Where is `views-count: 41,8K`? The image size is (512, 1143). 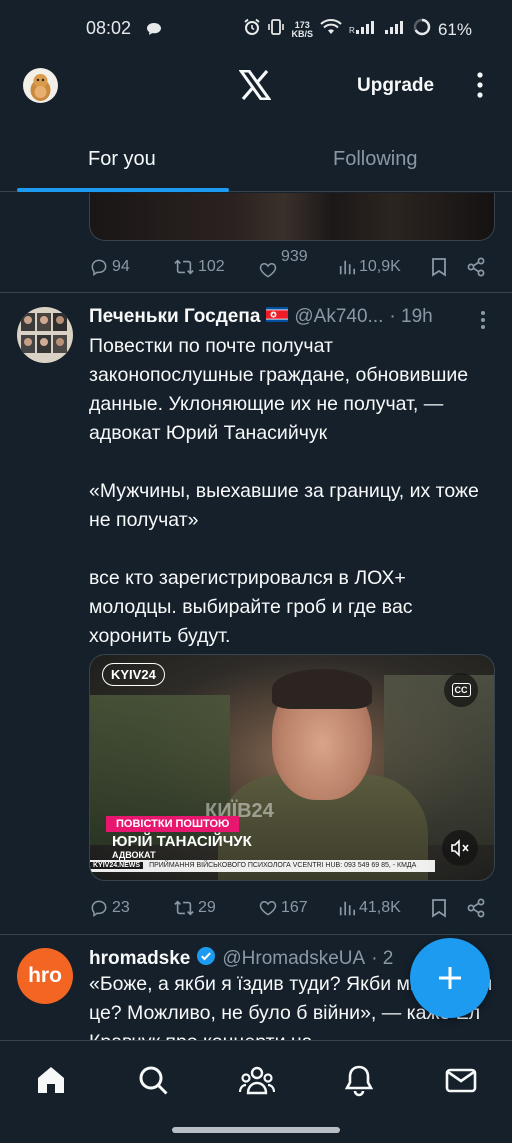
views-count: 41,8K is located at coordinates (380, 907).